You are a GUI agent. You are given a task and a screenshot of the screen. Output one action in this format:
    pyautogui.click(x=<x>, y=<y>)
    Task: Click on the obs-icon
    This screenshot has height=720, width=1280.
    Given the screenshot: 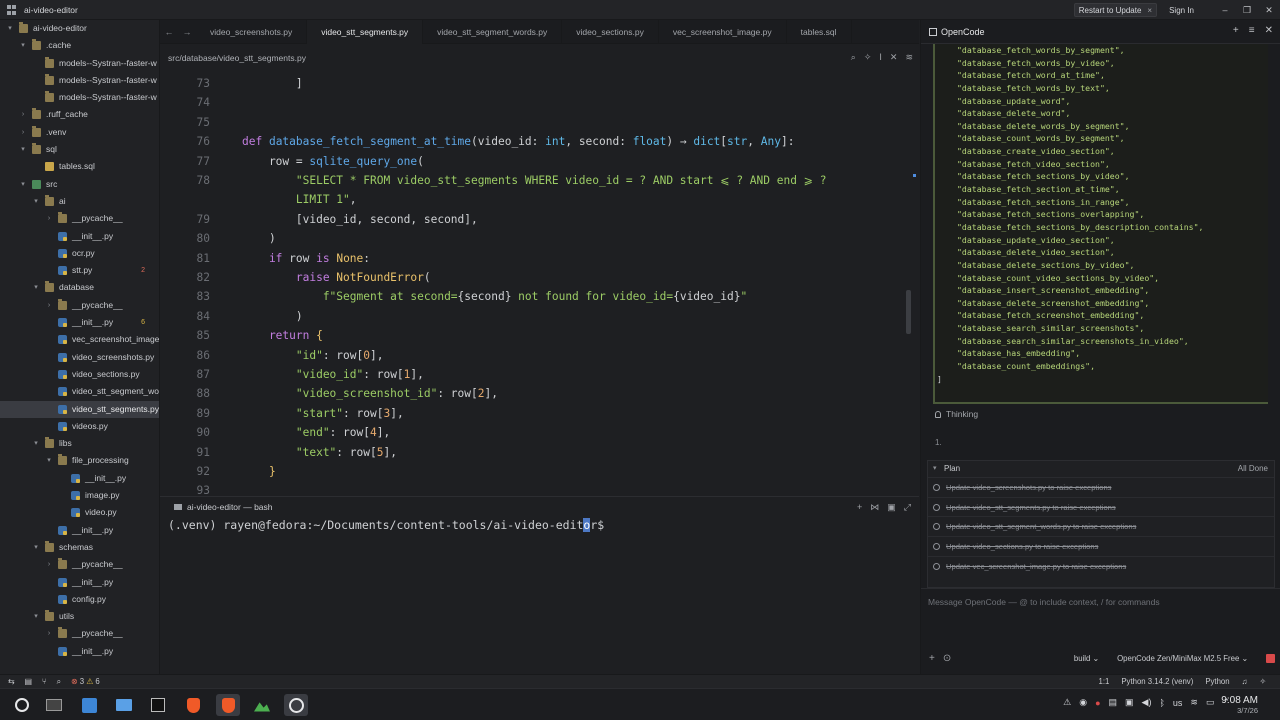 What is the action you would take?
    pyautogui.click(x=296, y=705)
    